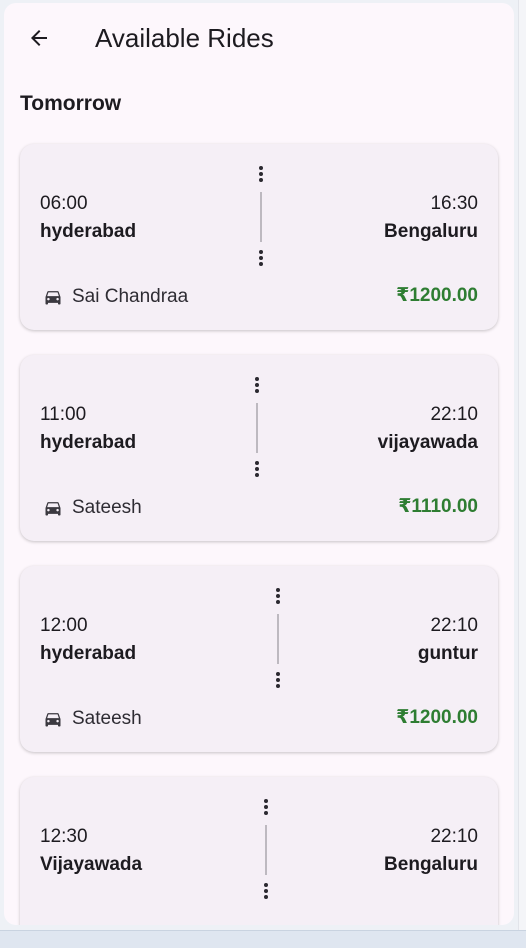 The height and width of the screenshot is (948, 526). I want to click on departure-time: 12:00, so click(64, 625).